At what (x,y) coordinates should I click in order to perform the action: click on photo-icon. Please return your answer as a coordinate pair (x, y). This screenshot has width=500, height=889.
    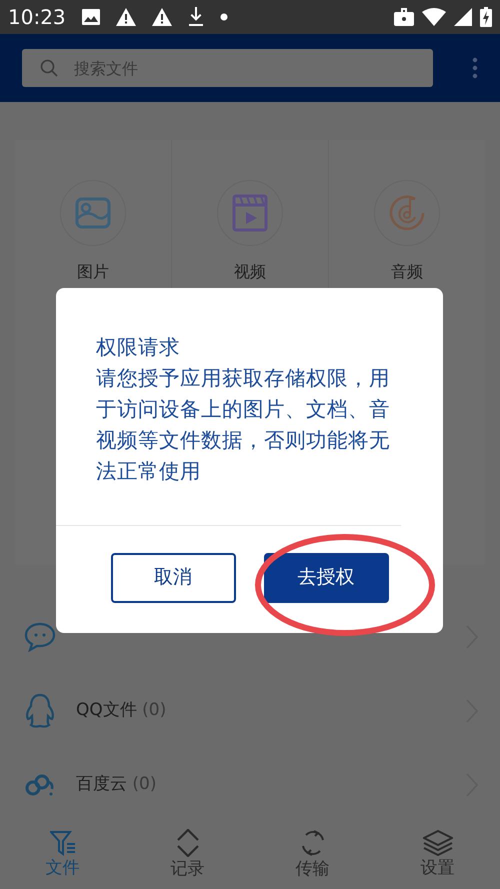
    Looking at the image, I should click on (93, 213).